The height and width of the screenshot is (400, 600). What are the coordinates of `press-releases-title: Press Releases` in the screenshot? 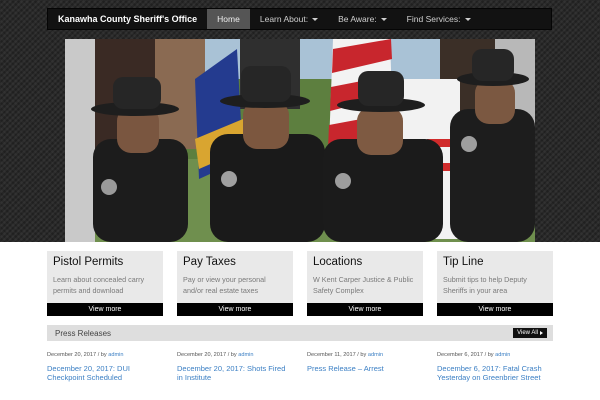 It's located at (83, 333).